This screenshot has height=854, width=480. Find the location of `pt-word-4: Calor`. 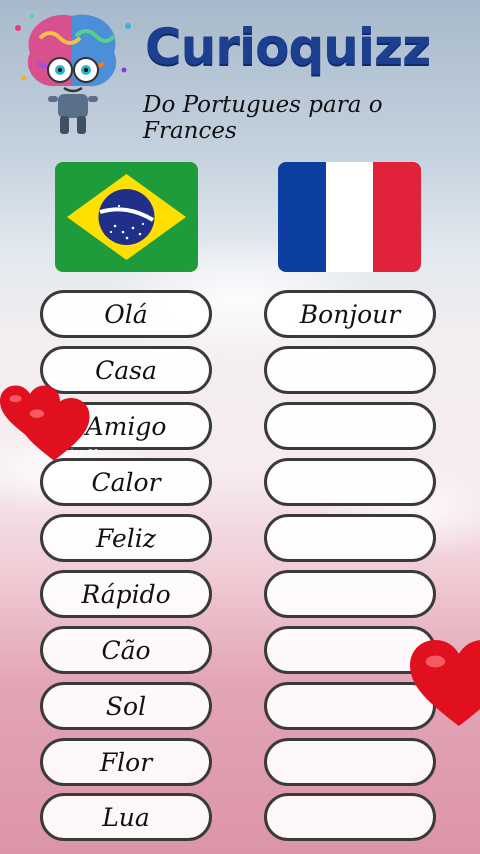

pt-word-4: Calor is located at coordinates (126, 482).